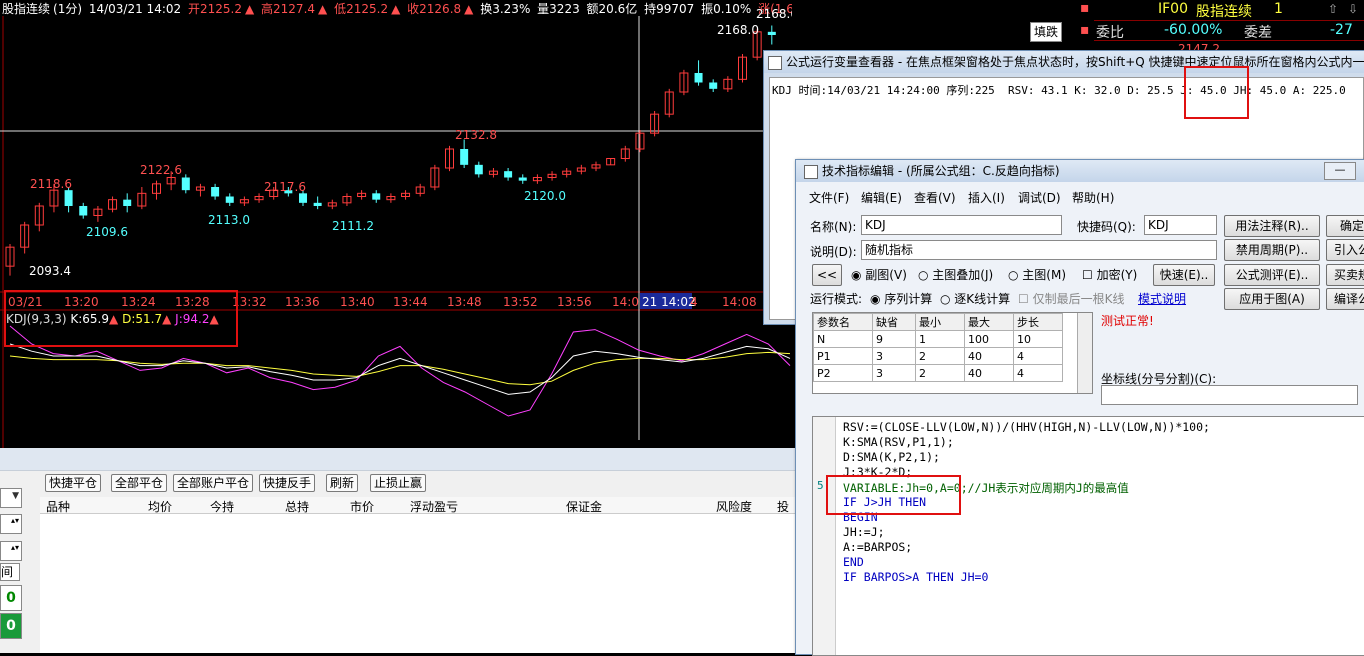  I want to click on time-tick-label: 13:56, so click(574, 302).